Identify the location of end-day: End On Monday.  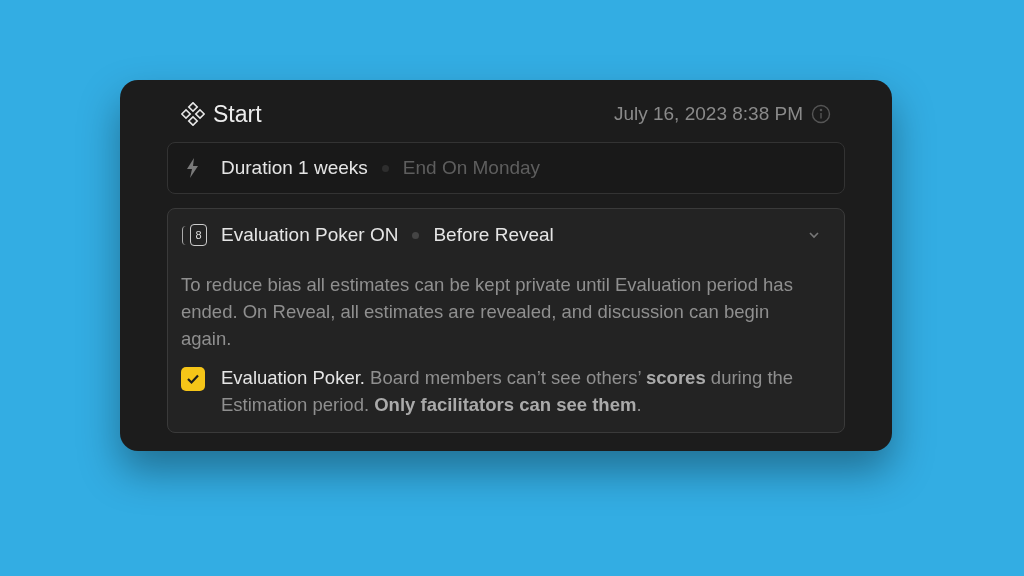
(471, 168).